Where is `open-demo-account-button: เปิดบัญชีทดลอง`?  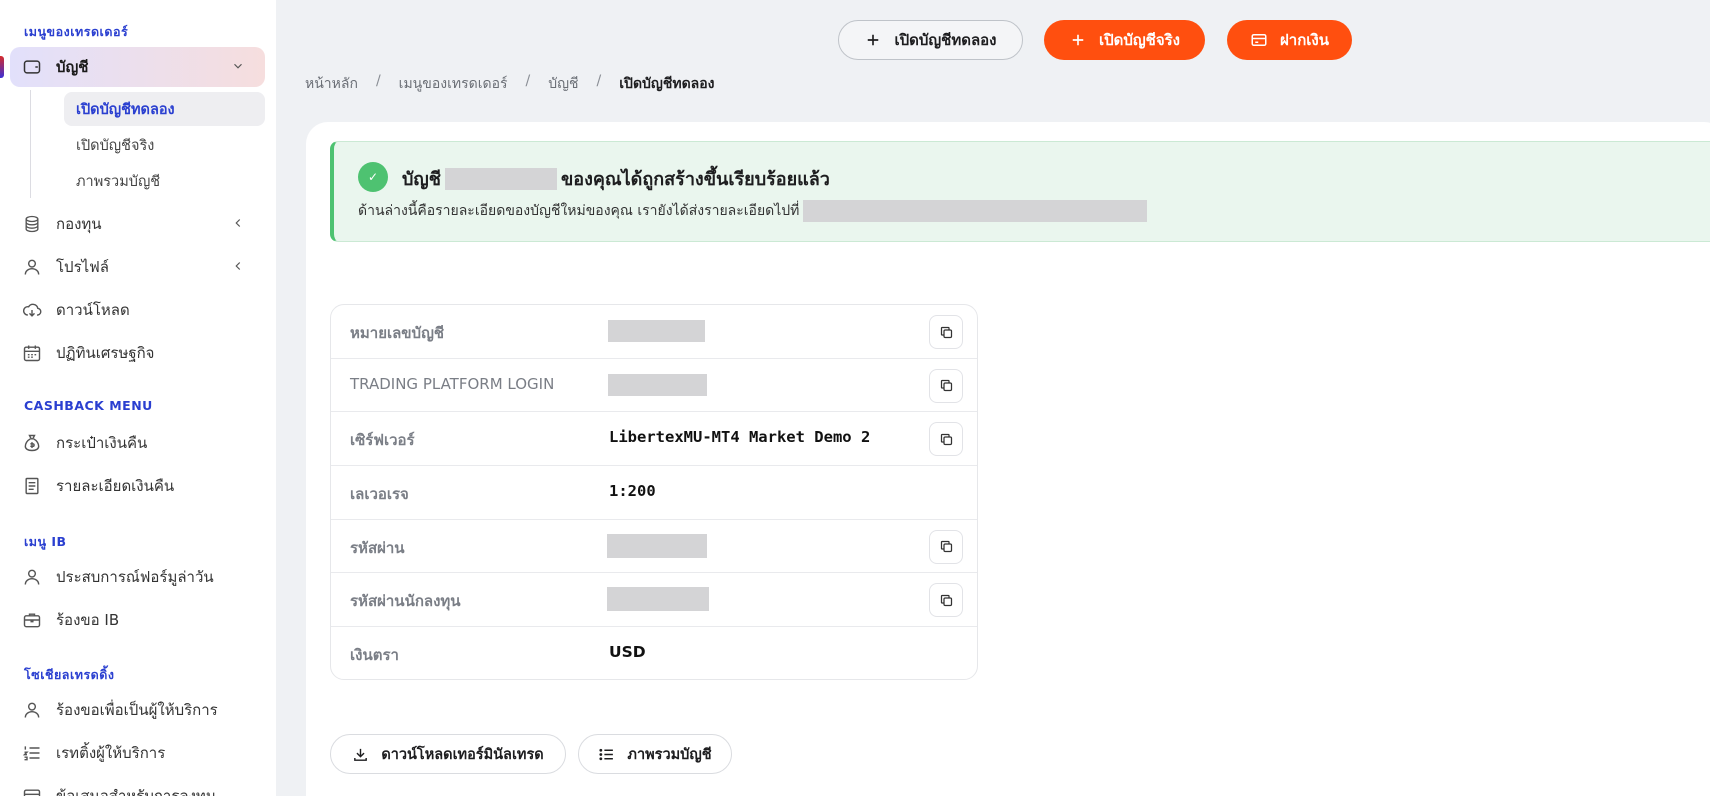
open-demo-account-button: เปิดบัญชีทดลอง is located at coordinates (930, 40).